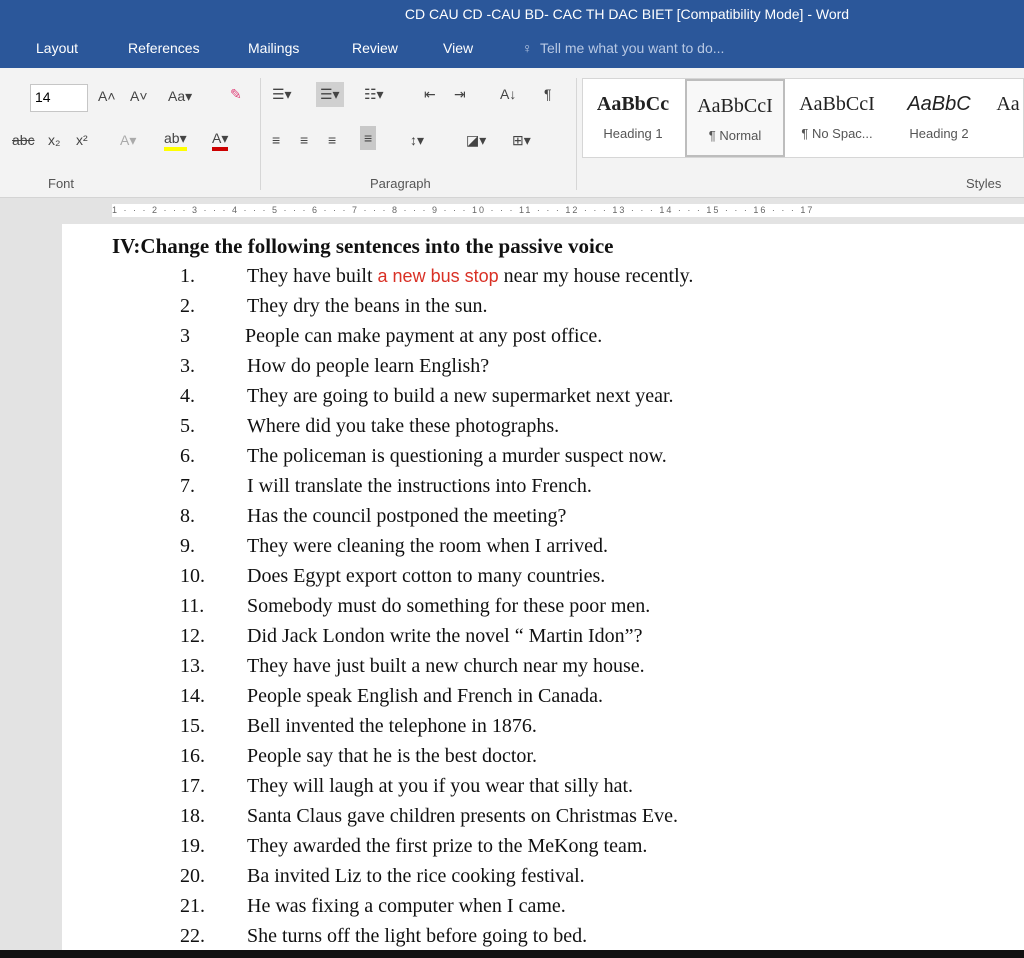 The height and width of the screenshot is (958, 1024). What do you see at coordinates (192, 576) in the screenshot?
I see `item-number: 10.` at bounding box center [192, 576].